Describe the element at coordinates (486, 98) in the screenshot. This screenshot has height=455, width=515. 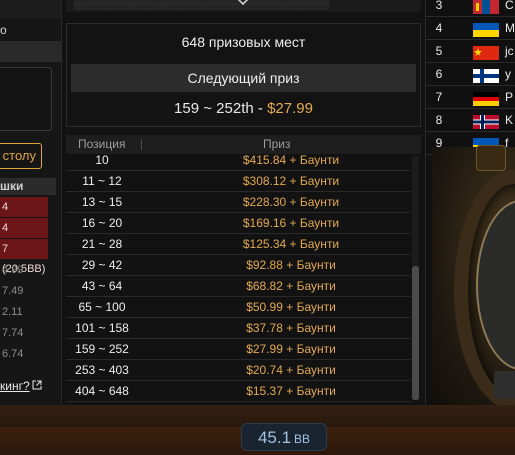
I see `germany-flag-icon` at that location.